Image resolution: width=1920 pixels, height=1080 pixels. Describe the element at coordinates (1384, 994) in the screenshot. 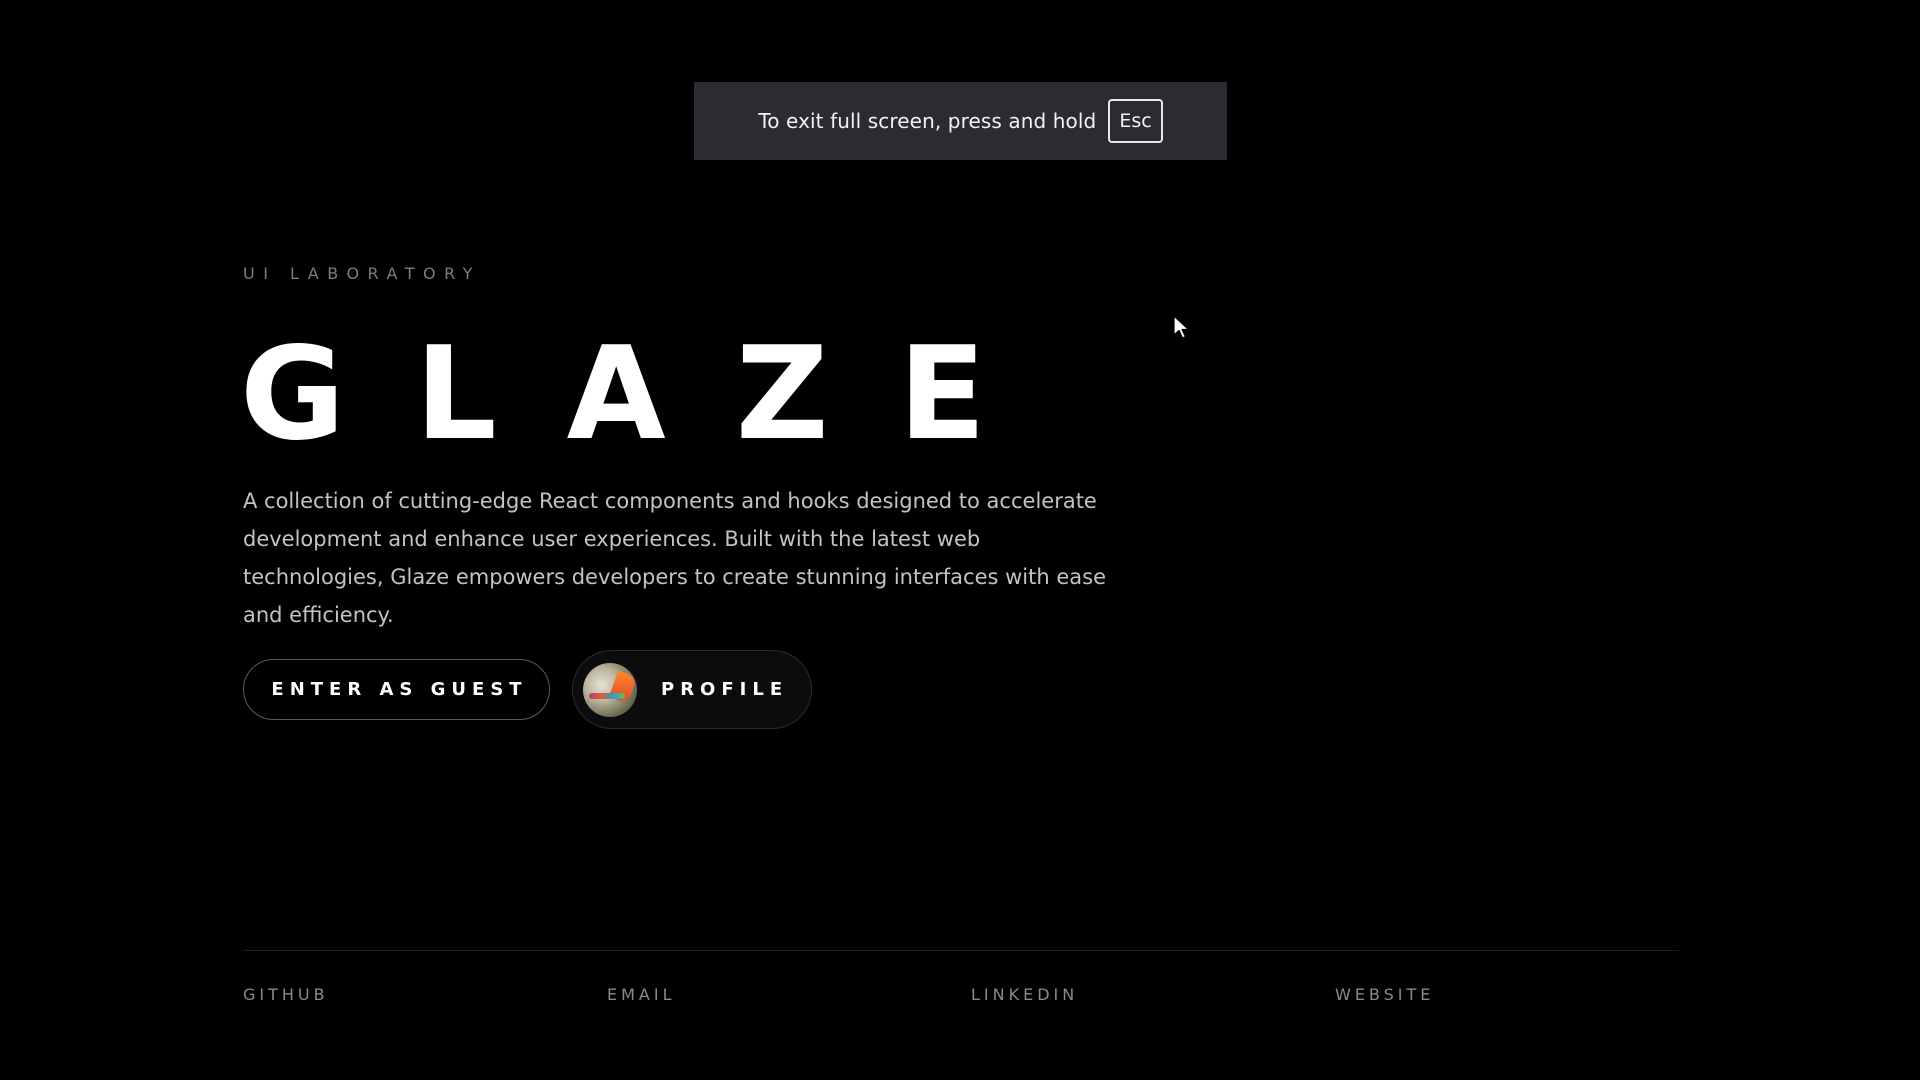

I see `footer-link-website: WEBSITE` at that location.